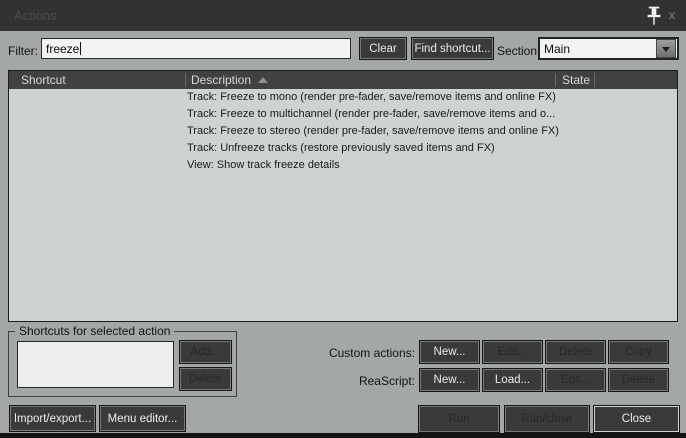 The image size is (686, 438). I want to click on table-header: Shortcut Description State, so click(343, 80).